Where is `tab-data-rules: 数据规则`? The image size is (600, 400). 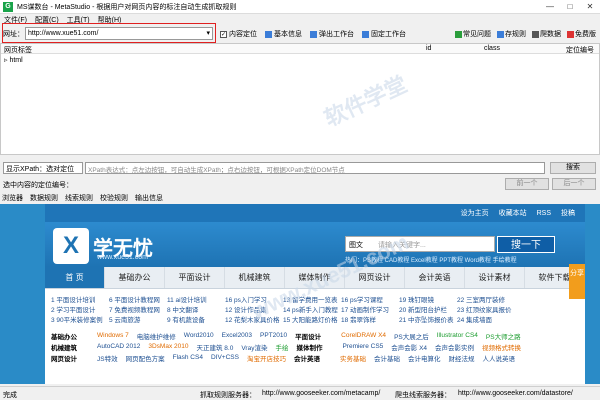
tab-data-rules: 数据规则 is located at coordinates (44, 198).